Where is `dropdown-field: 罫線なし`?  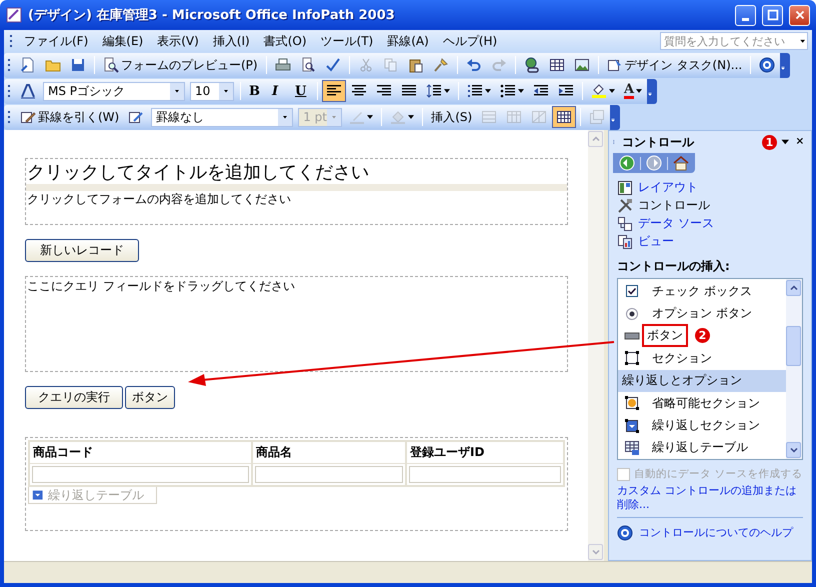 dropdown-field: 罫線なし is located at coordinates (222, 117).